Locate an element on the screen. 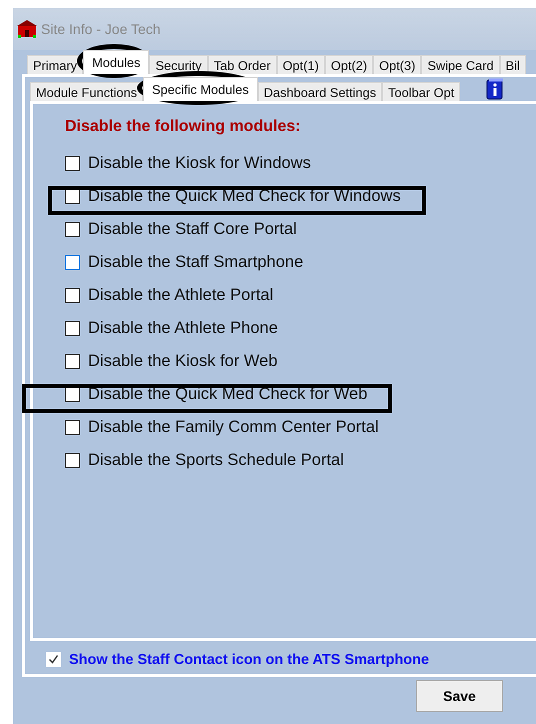 This screenshot has width=536, height=724. checkbox-label: Show the Staff Contact icon on the ATS Smartphone is located at coordinates (249, 660).